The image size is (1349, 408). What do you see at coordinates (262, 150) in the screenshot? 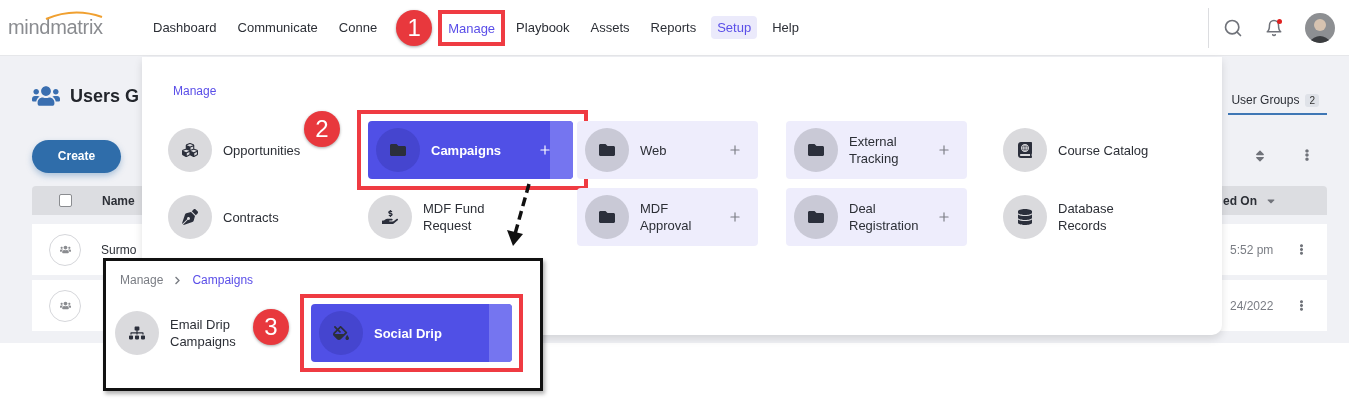
I see `menu-label: Opportunities` at bounding box center [262, 150].